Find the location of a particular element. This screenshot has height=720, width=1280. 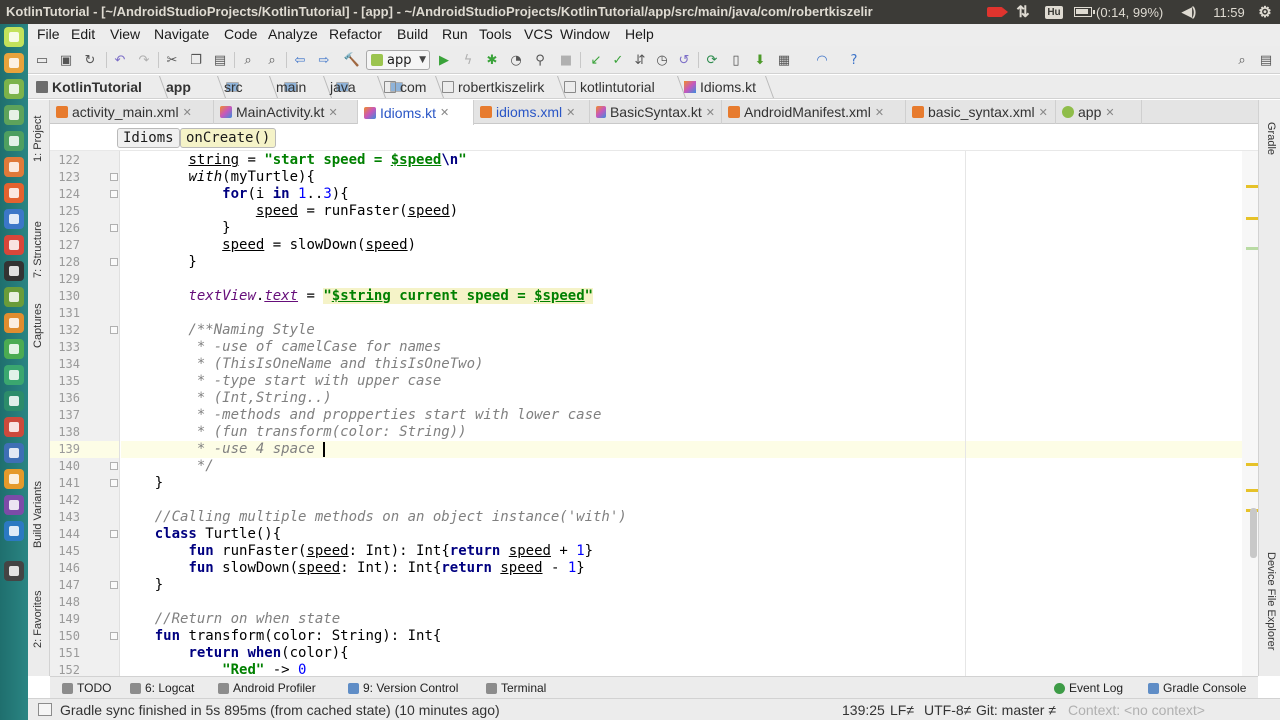

clock: 11:59 is located at coordinates (1229, 12).